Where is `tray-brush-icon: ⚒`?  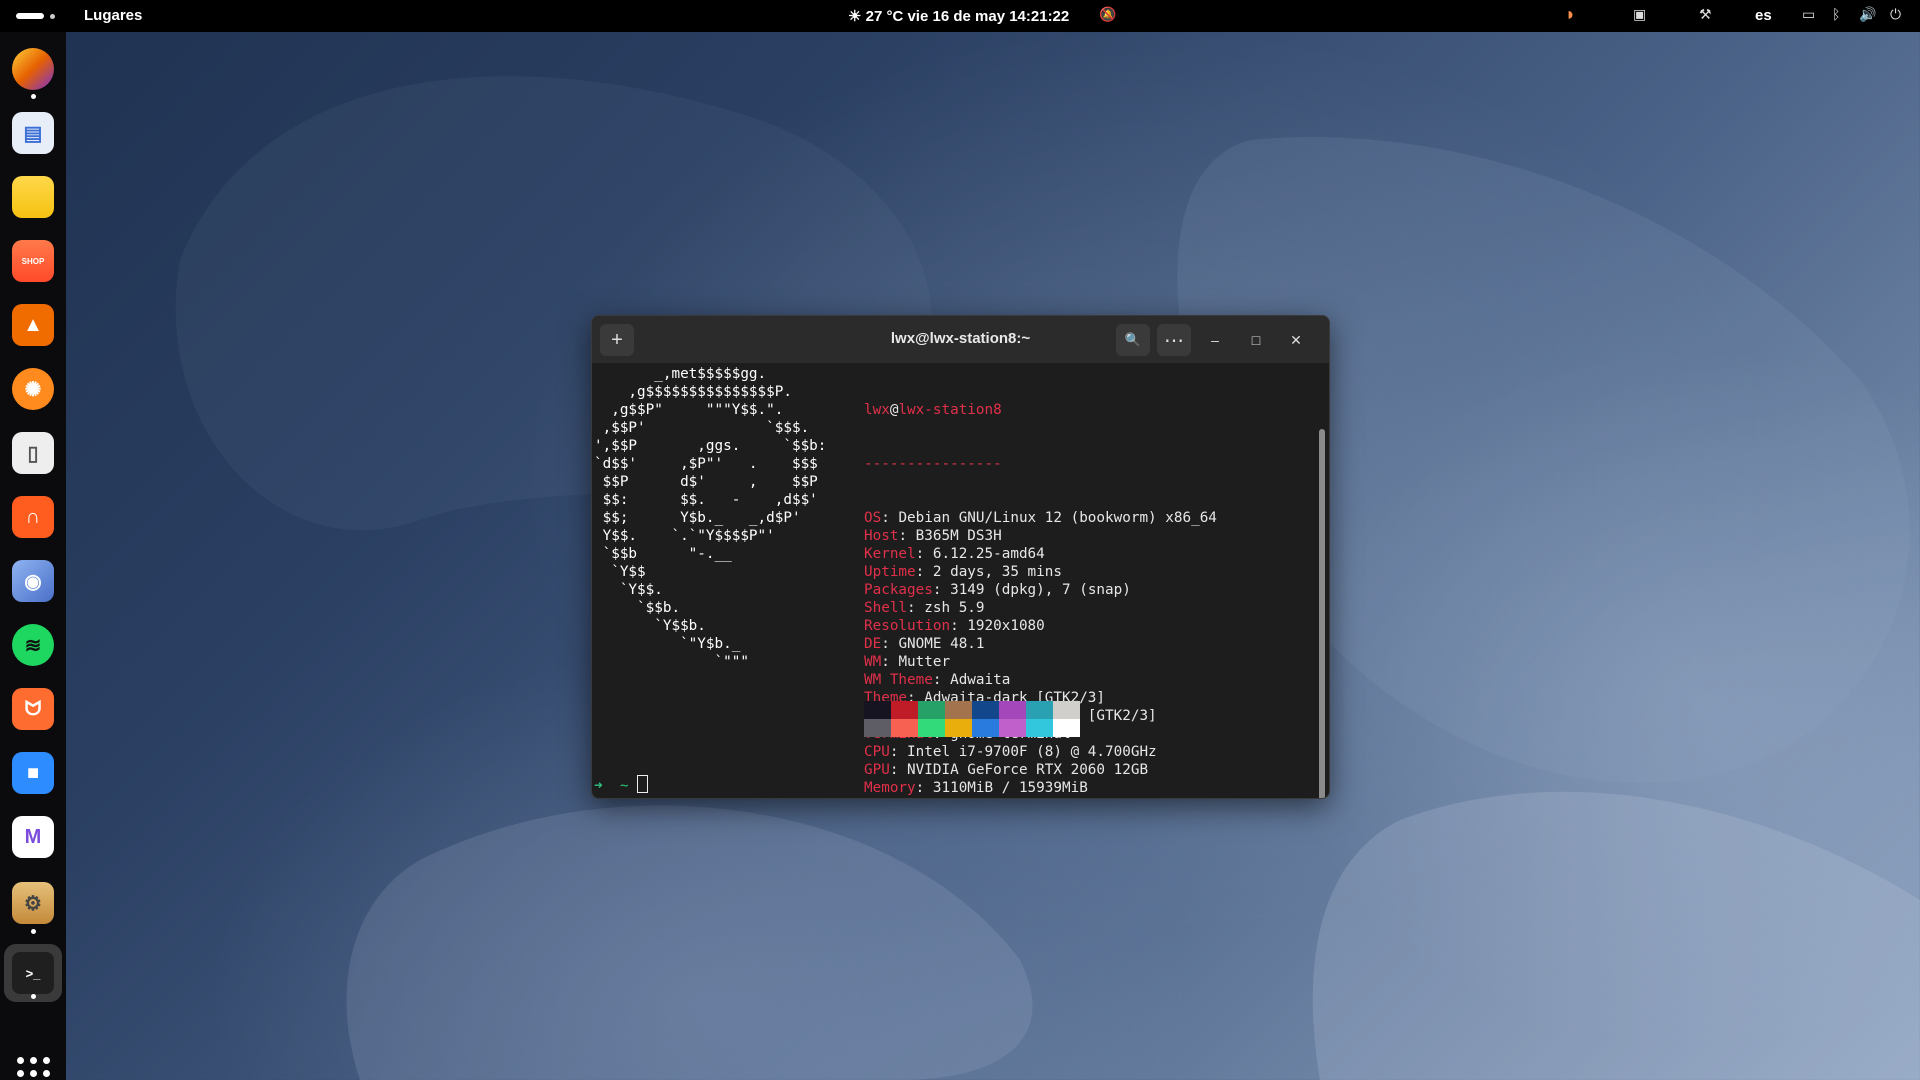 tray-brush-icon: ⚒ is located at coordinates (1705, 14).